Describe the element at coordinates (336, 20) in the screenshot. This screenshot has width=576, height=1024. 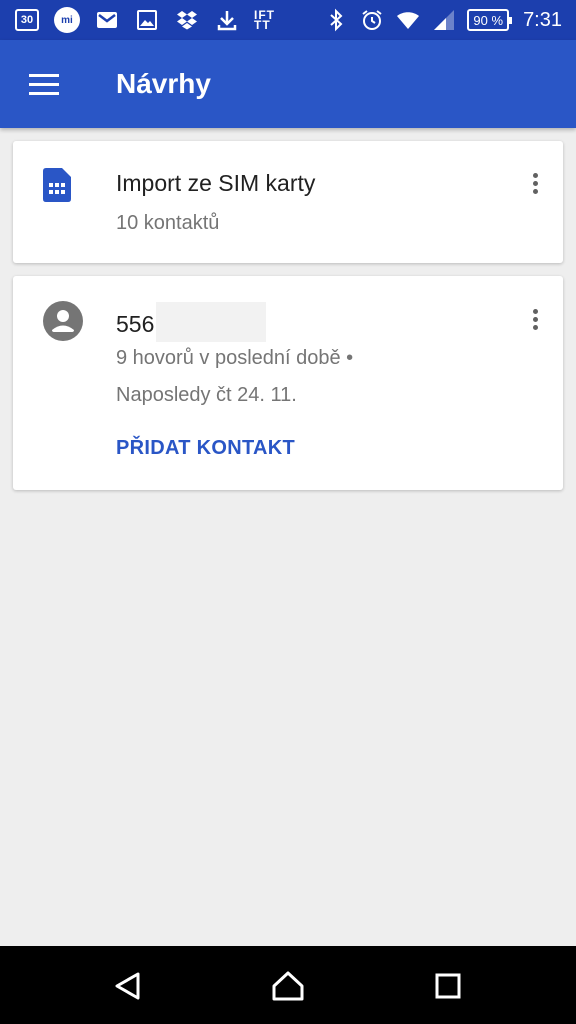
I see `bluetooth-icon` at that location.